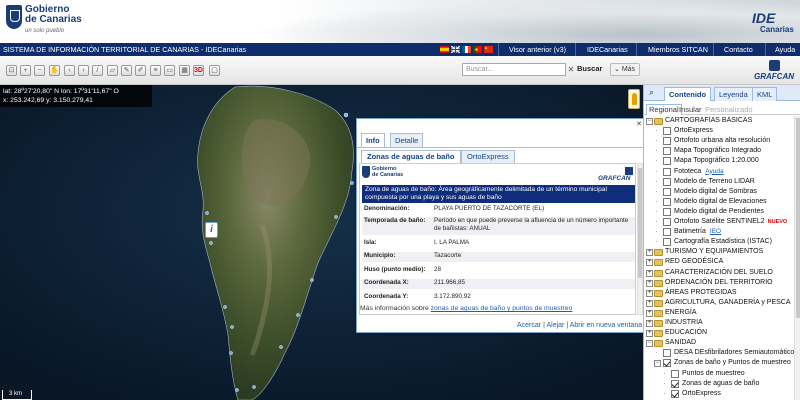 The height and width of the screenshot is (400, 800). Describe the element at coordinates (775, 71) in the screenshot. I see `grafcan-logo: GRAFCAN` at that location.